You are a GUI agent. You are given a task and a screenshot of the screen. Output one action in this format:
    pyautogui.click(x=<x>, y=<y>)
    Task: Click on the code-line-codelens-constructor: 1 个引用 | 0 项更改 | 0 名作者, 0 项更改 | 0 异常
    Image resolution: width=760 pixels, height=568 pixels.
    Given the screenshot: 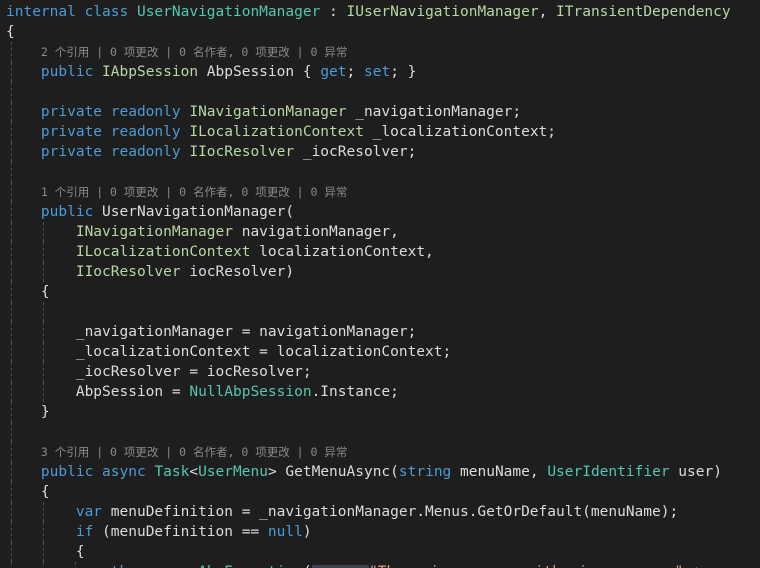 What is the action you would take?
    pyautogui.click(x=380, y=192)
    